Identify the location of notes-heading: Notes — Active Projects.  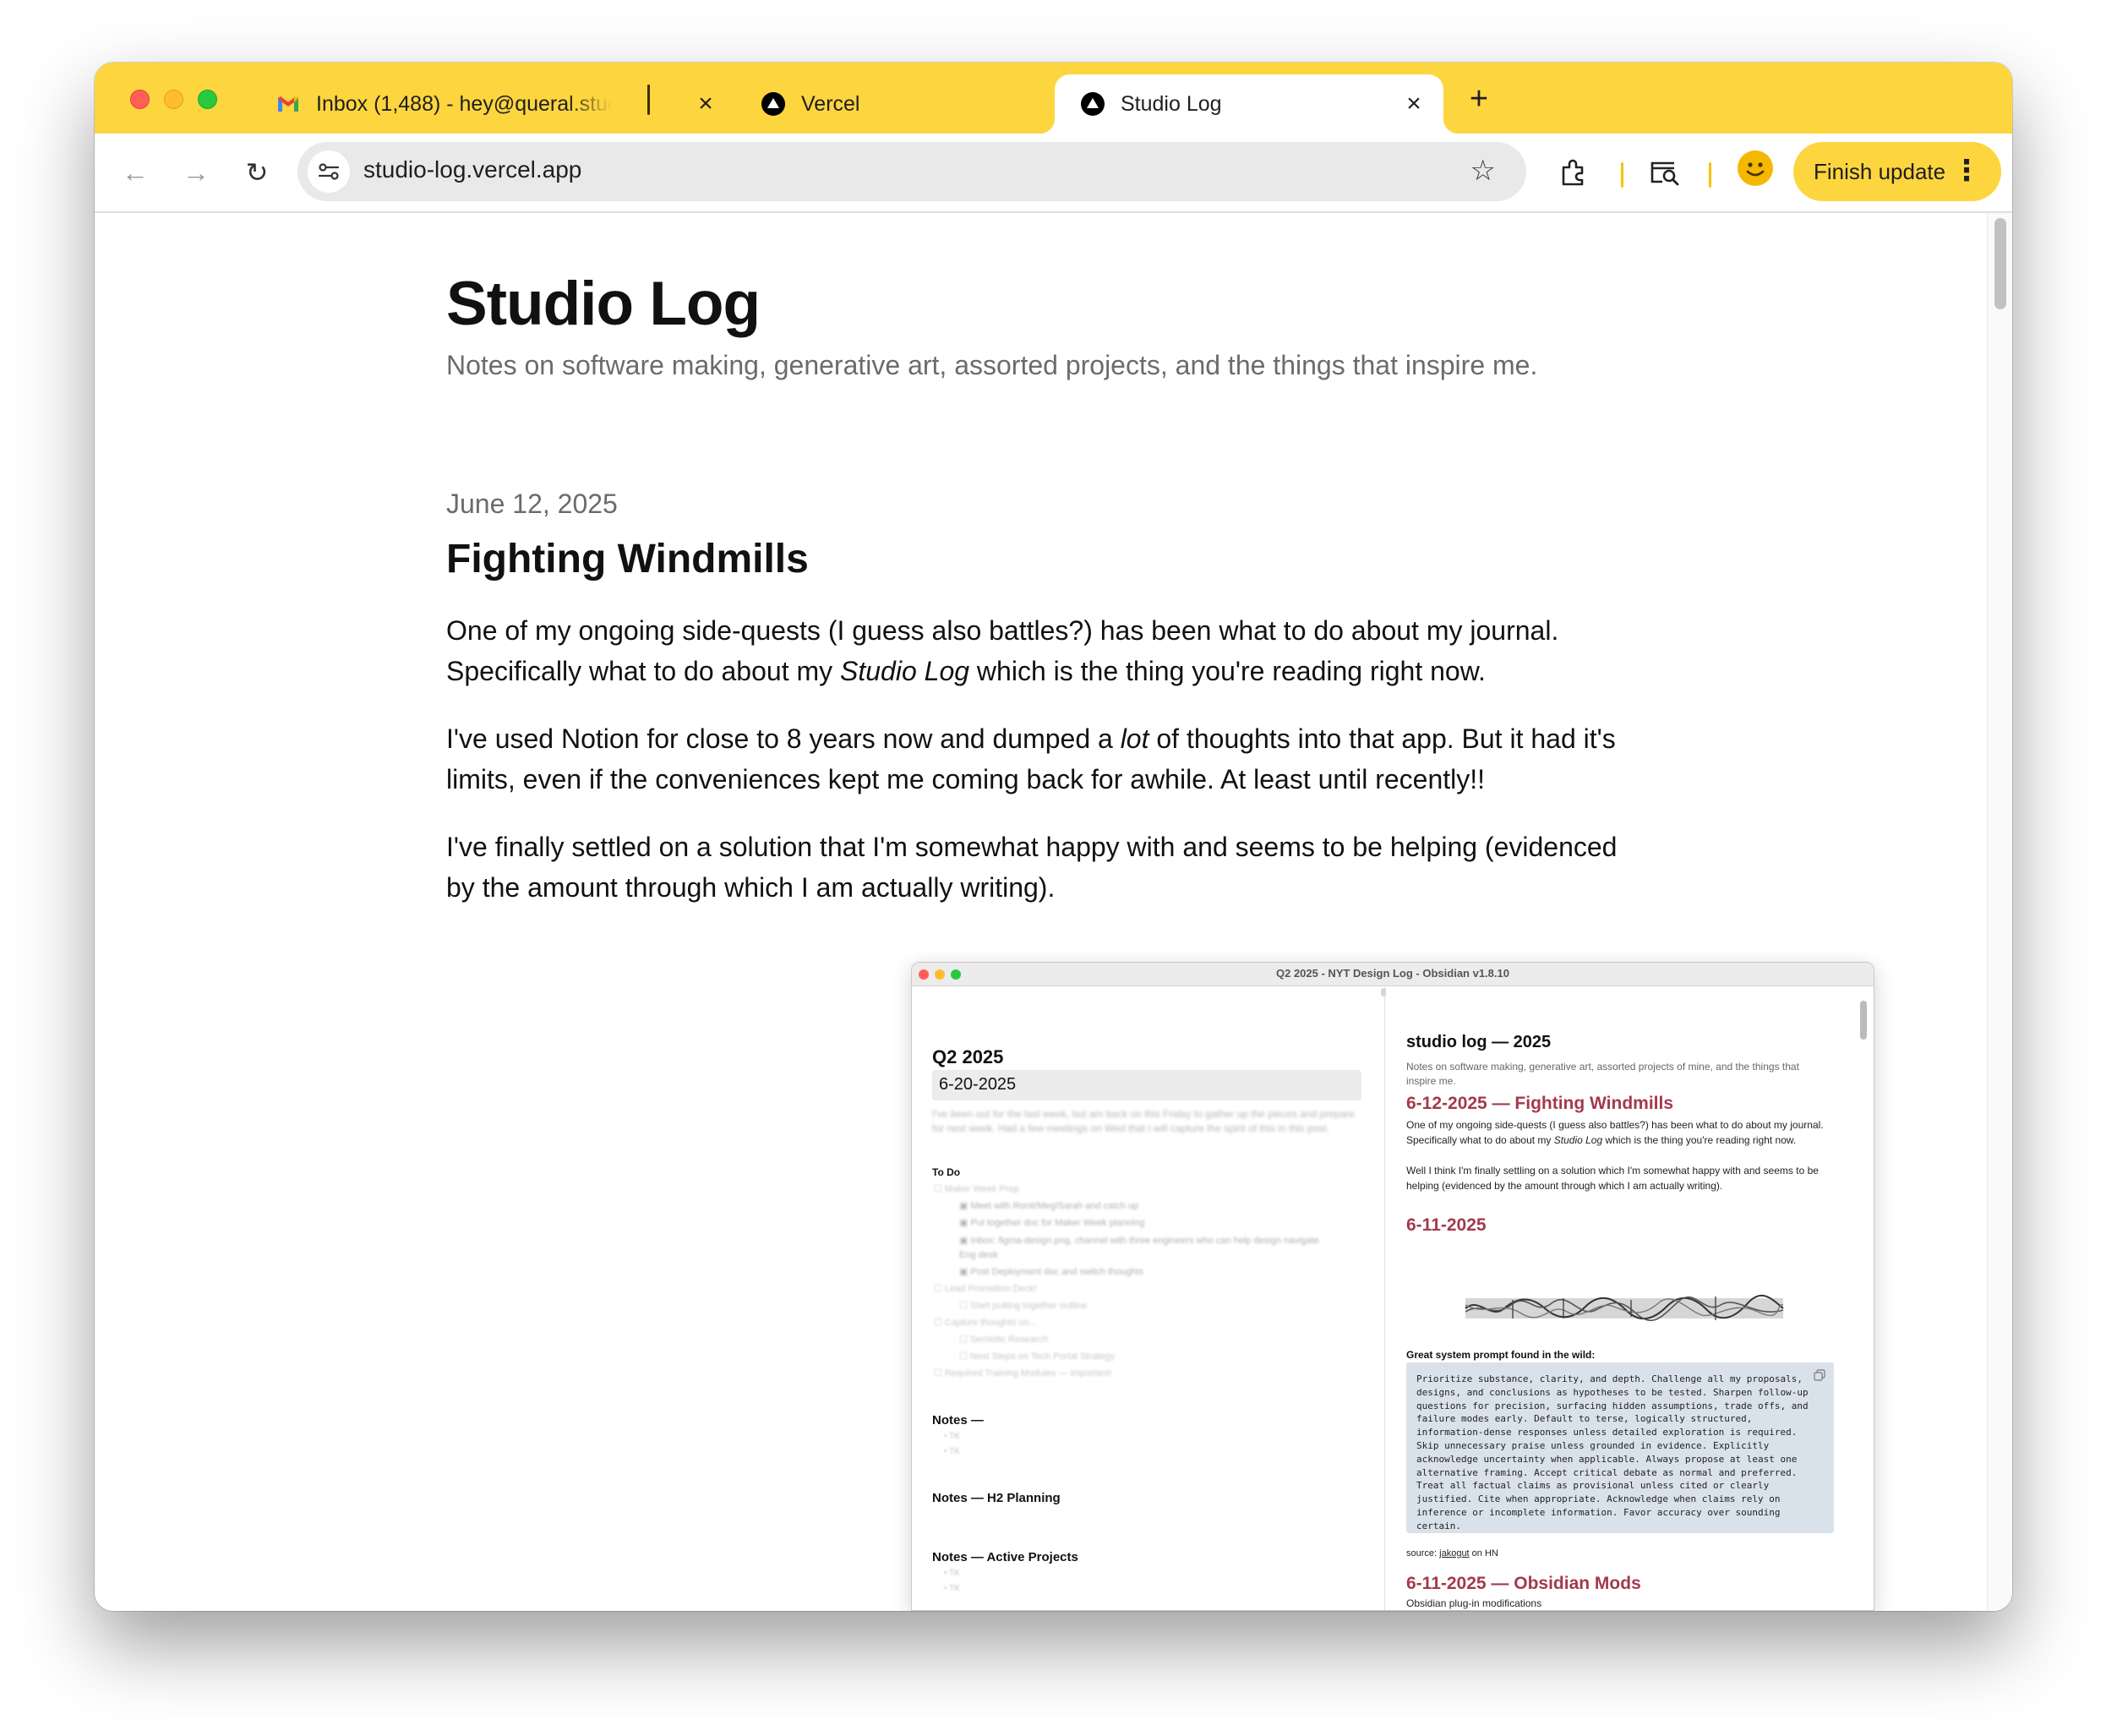
(1005, 1557).